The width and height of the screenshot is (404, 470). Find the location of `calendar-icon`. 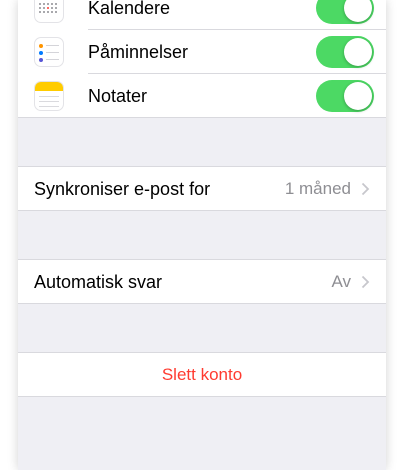

calendar-icon is located at coordinates (49, 11).